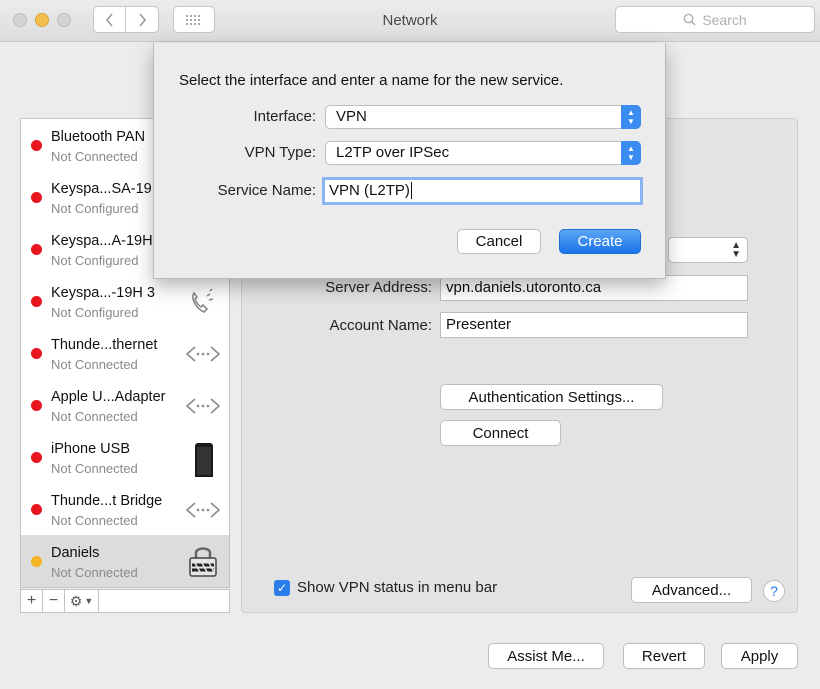 The width and height of the screenshot is (820, 689). I want to click on vpn-type-popup: L2TP over IPSec ▲ ▼, so click(483, 153).